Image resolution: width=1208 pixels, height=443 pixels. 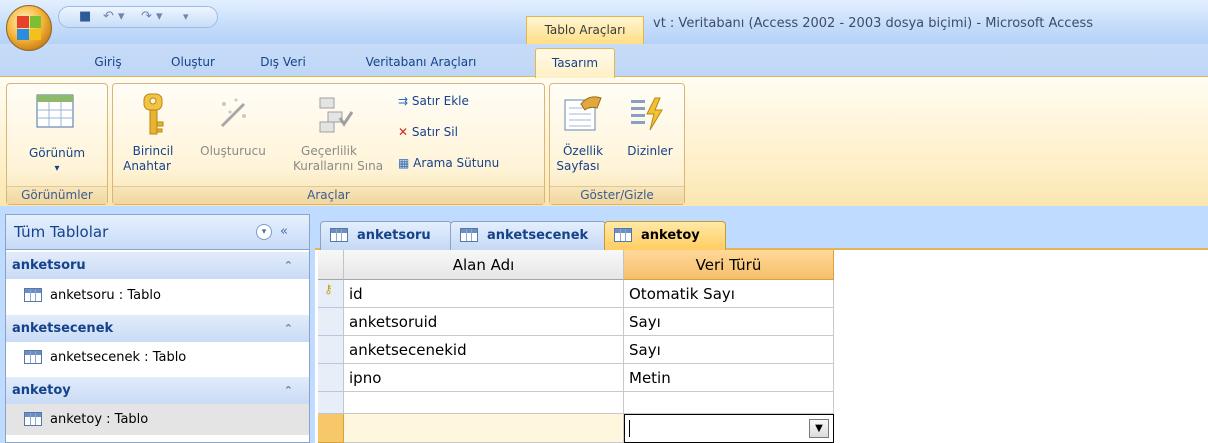 What do you see at coordinates (404, 163) in the screenshot?
I see `lookup-column-icon: ▦` at bounding box center [404, 163].